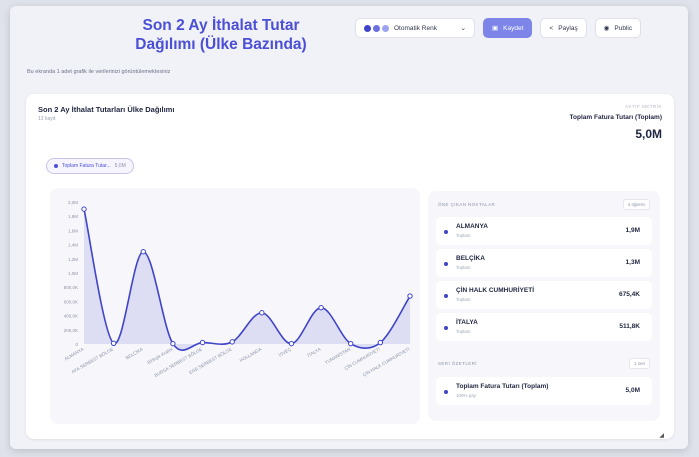 This screenshot has height=457, width=699. I want to click on highlight-item: ALMANYA Toplam 1,9M, so click(544, 231).